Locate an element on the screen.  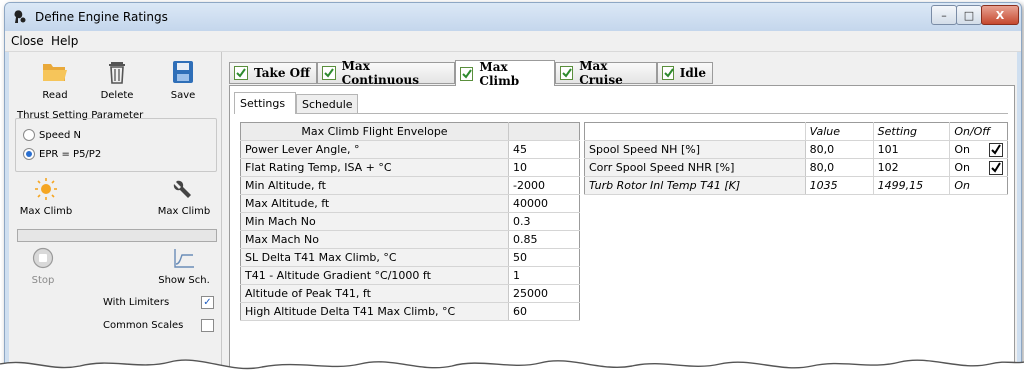
with-limiters-checkbox: ✓ is located at coordinates (207, 302).